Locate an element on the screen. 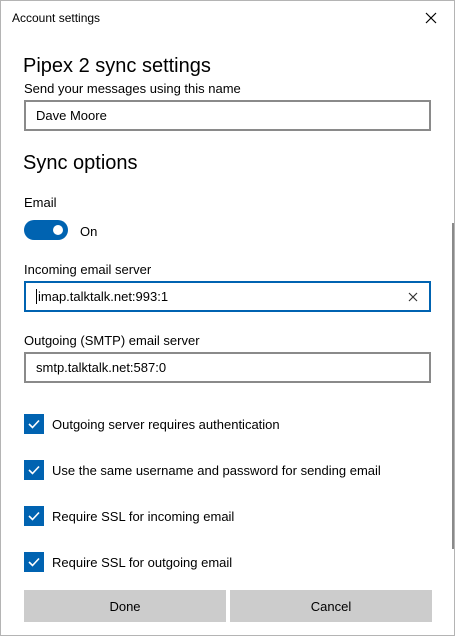 This screenshot has height=636, width=455. window-title: Account settings is located at coordinates (56, 18).